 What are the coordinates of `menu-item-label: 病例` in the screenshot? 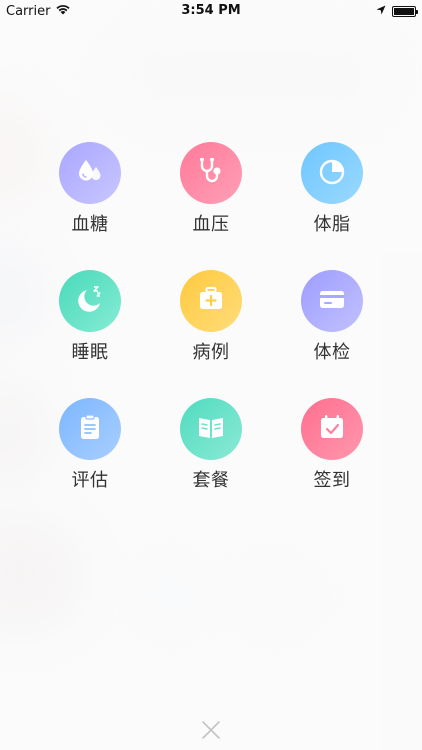 It's located at (211, 352).